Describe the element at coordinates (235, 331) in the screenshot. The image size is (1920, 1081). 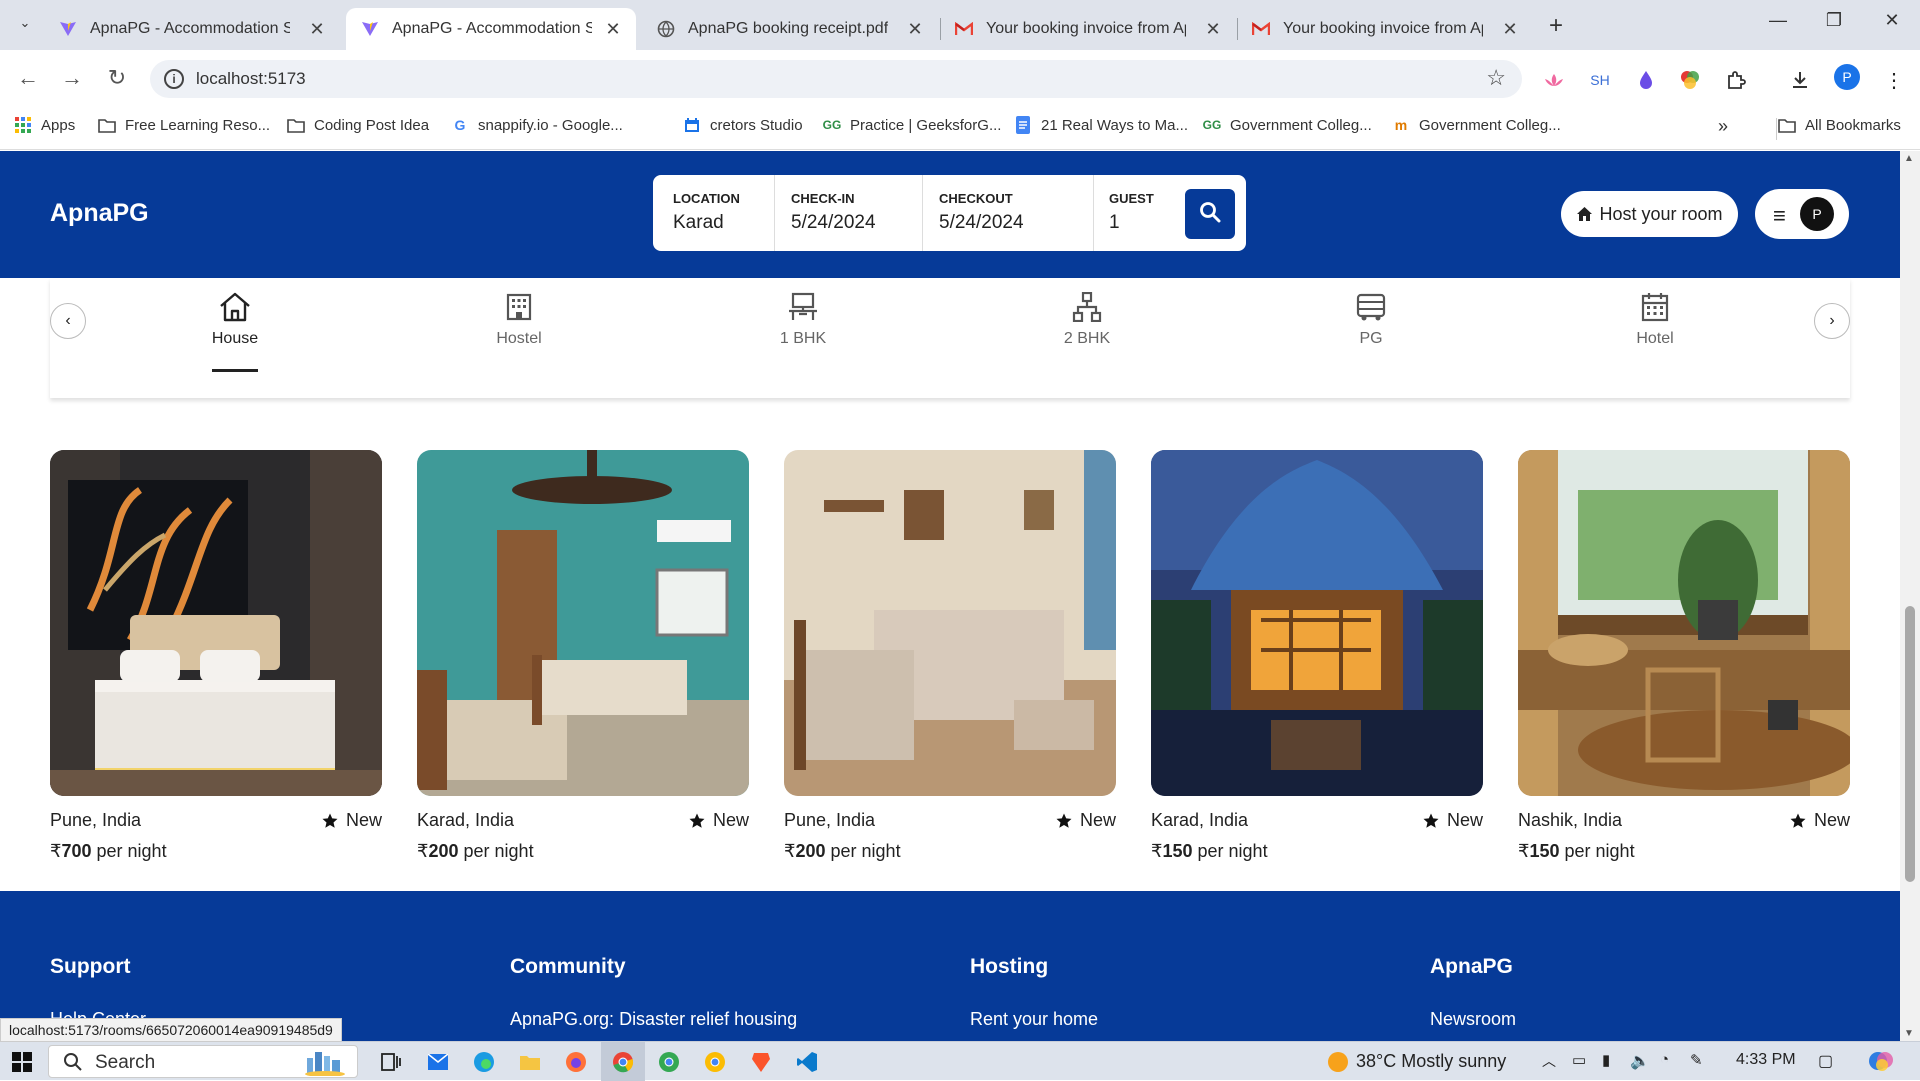
I see `category-house: House` at that location.